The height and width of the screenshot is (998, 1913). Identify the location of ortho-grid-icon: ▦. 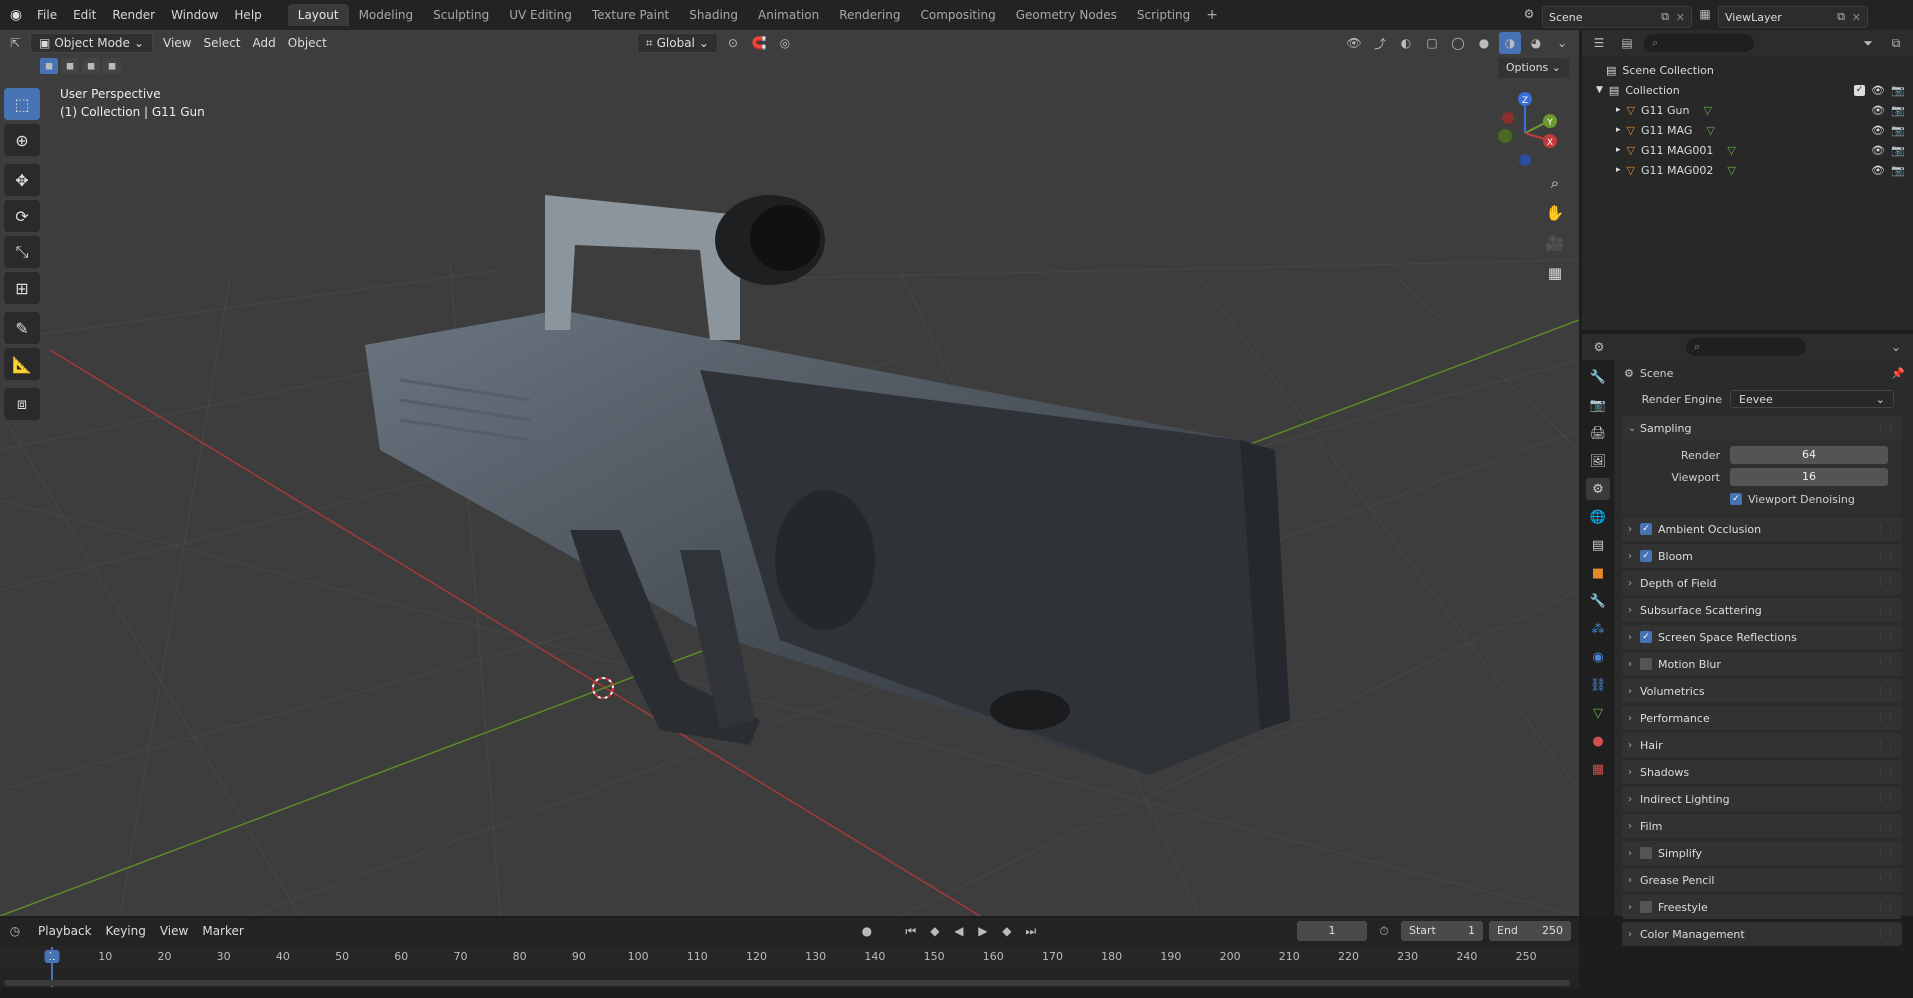
(1555, 273).